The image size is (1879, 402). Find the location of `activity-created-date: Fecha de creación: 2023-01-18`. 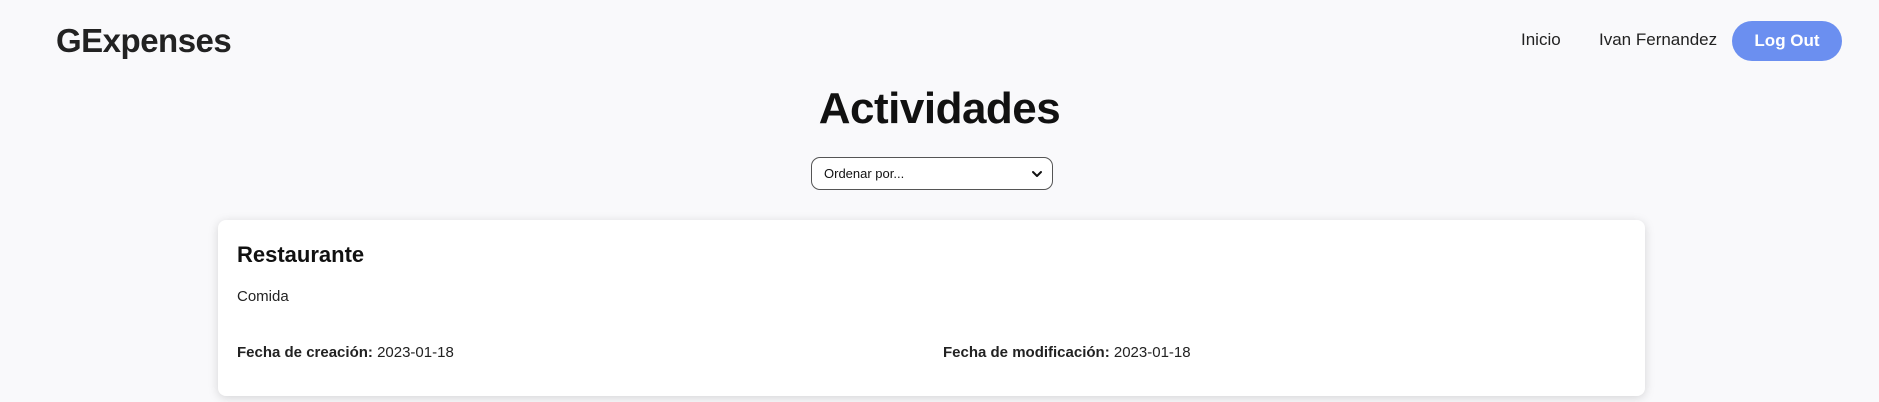

activity-created-date: Fecha de creación: 2023-01-18 is located at coordinates (345, 352).